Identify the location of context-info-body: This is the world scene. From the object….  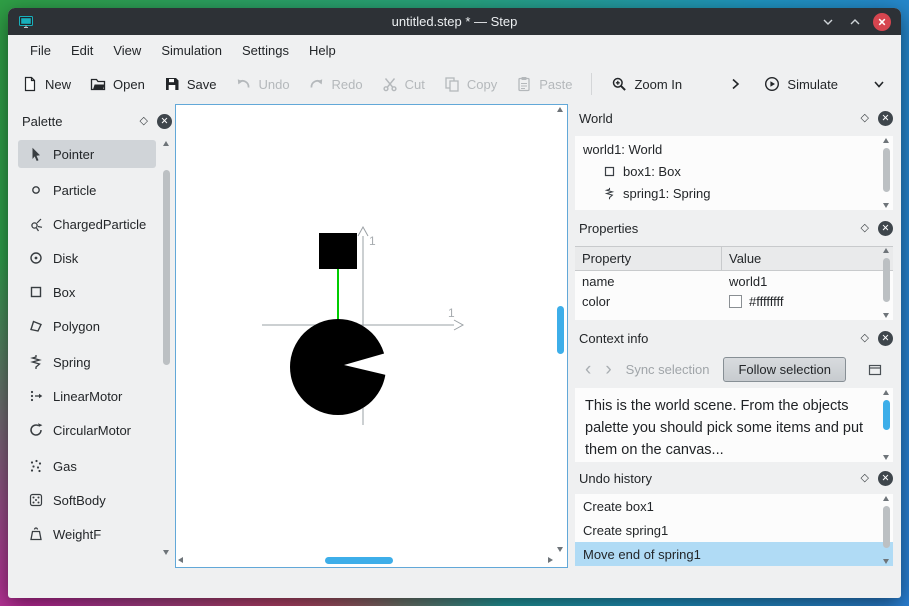
(734, 425).